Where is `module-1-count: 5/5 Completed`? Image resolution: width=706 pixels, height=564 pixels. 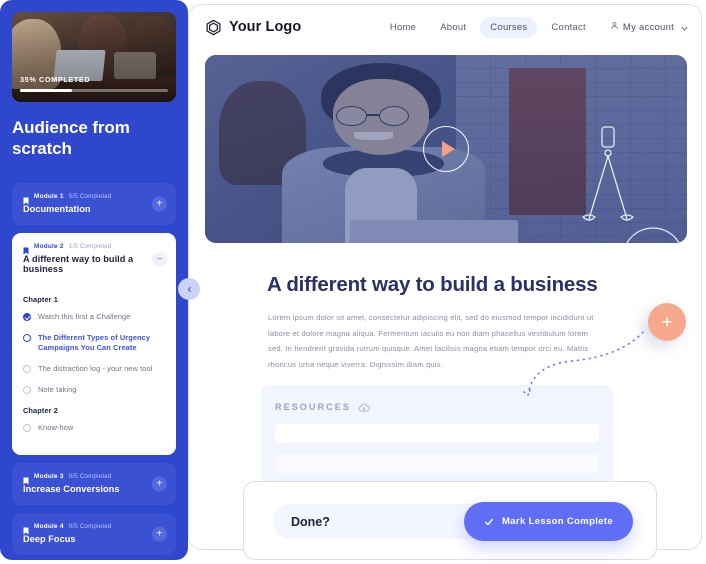
module-1-count: 5/5 Completed is located at coordinates (90, 196).